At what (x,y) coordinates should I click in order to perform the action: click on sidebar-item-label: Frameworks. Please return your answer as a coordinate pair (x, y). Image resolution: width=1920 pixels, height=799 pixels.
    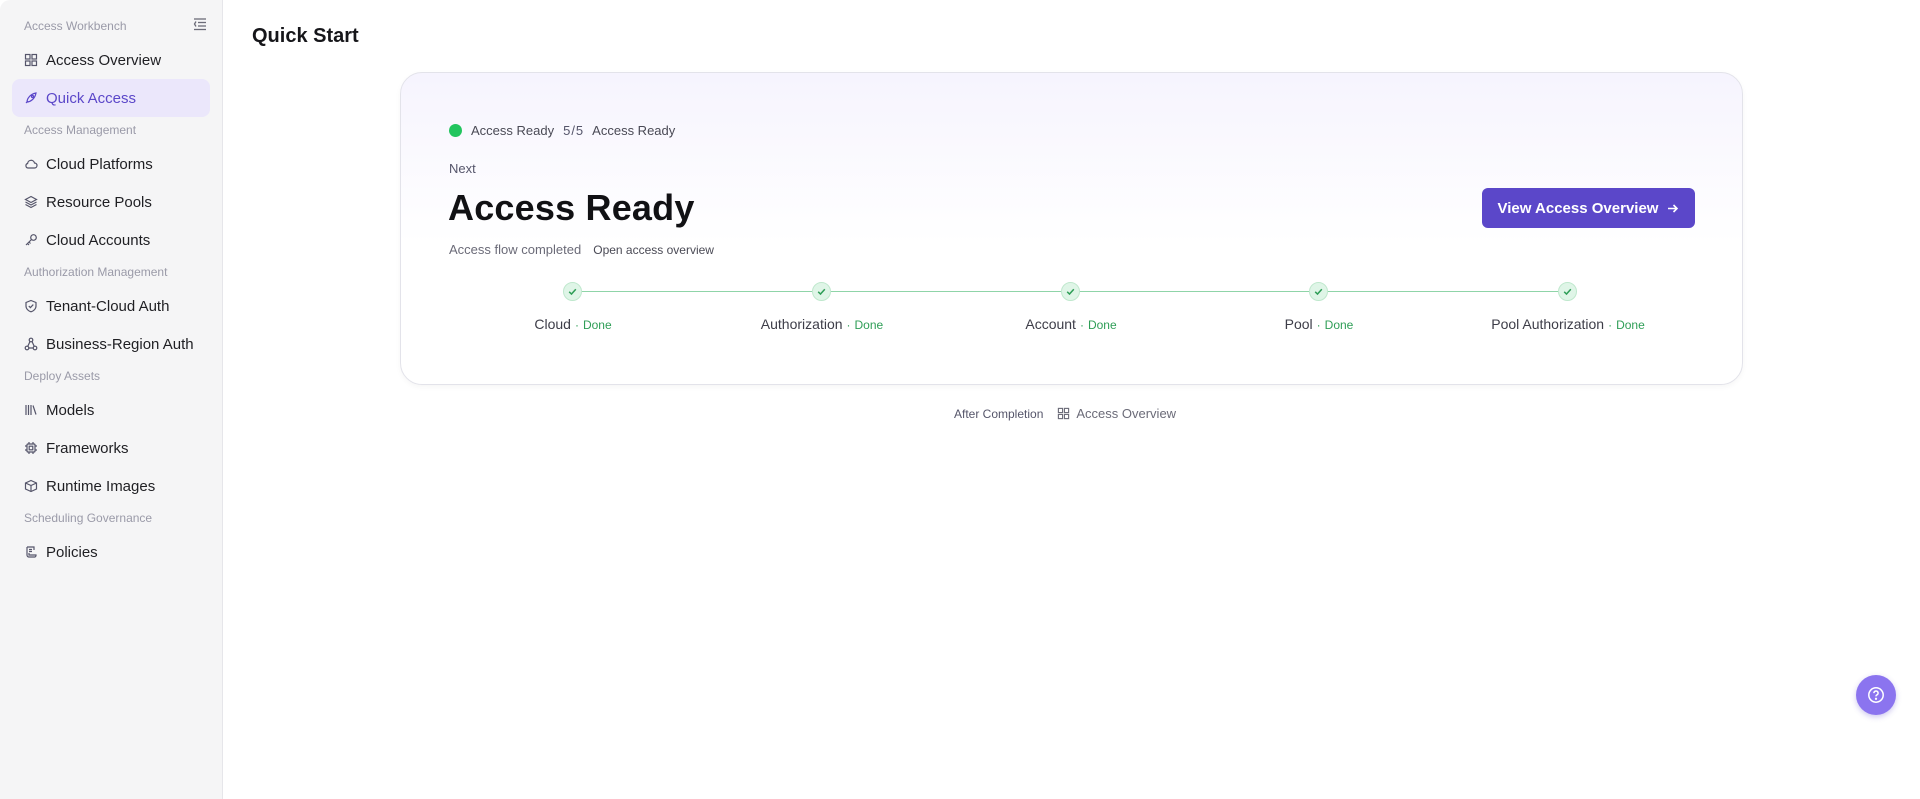
    Looking at the image, I should click on (87, 448).